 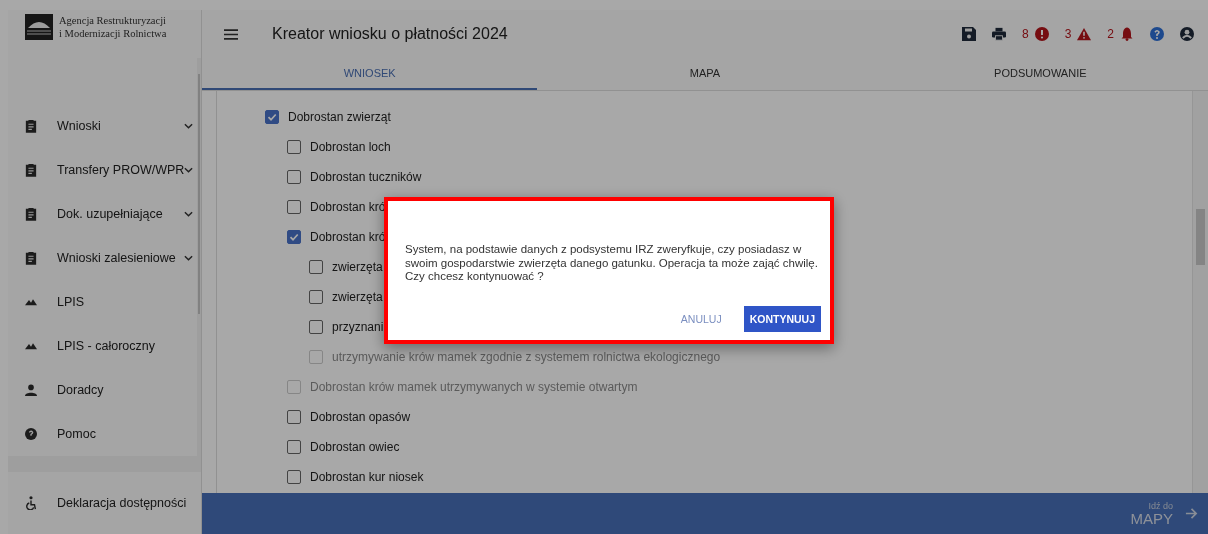 I want to click on agency-name: Agencja Restrukturyzacji, so click(x=113, y=20).